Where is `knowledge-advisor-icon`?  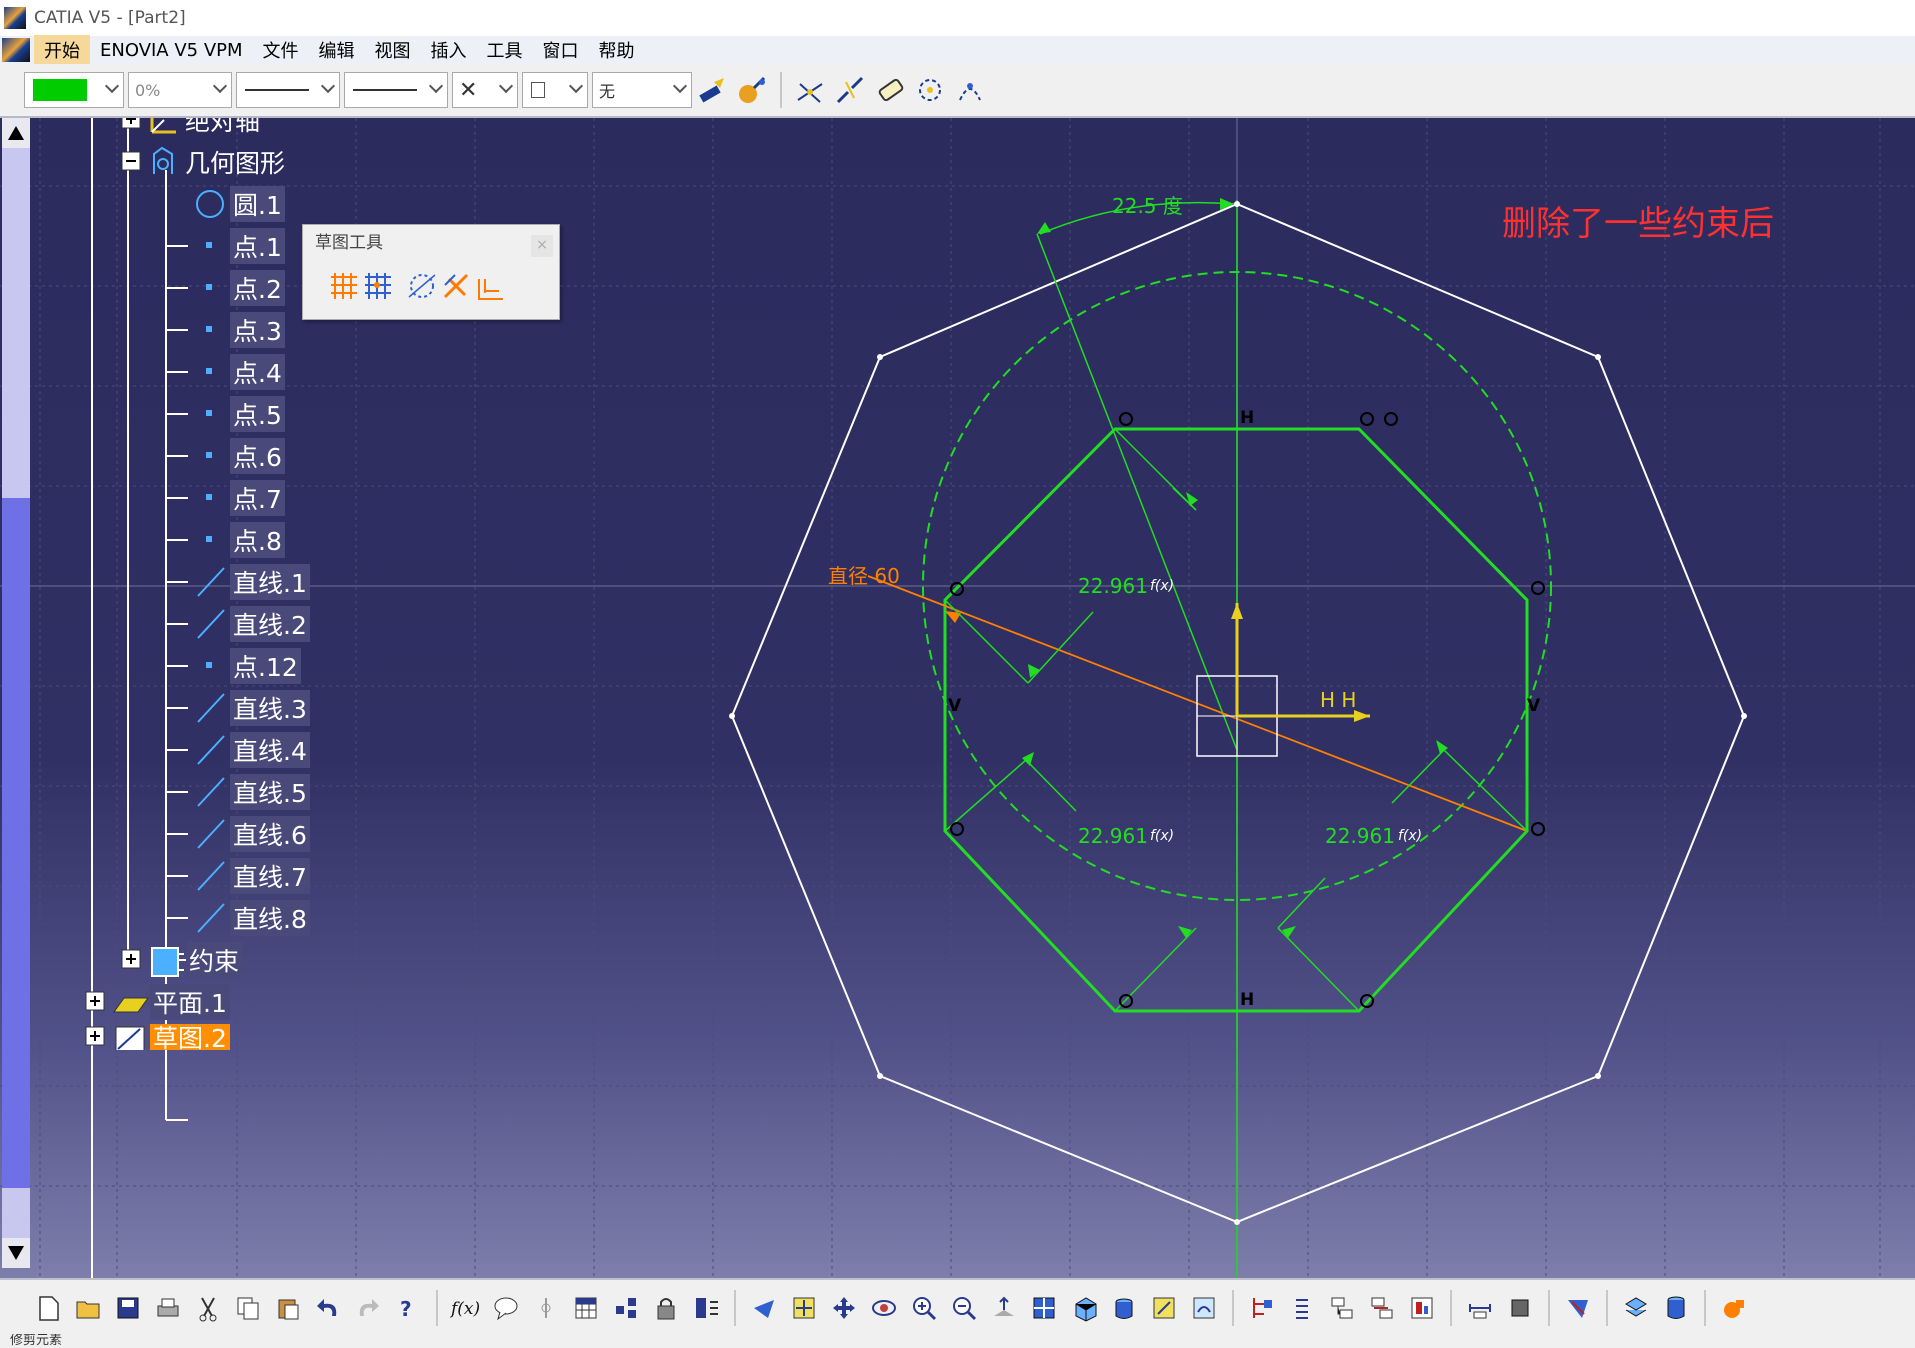
knowledge-advisor-icon is located at coordinates (506, 1308).